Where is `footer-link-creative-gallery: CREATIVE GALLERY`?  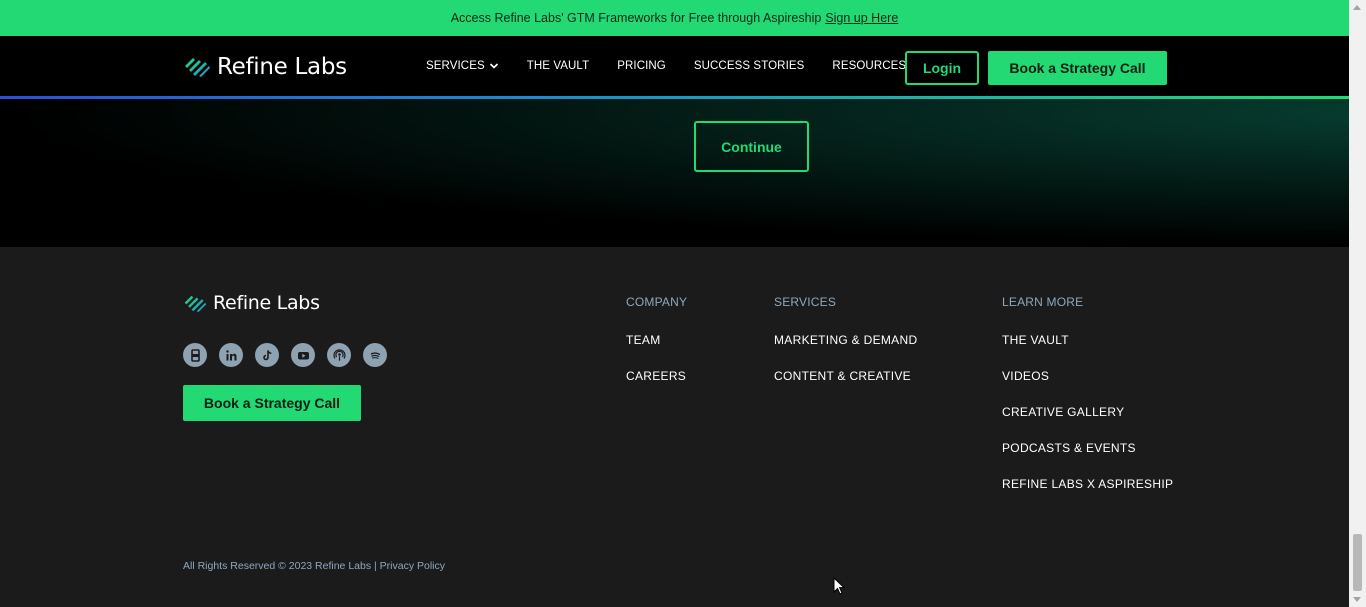 footer-link-creative-gallery: CREATIVE GALLERY is located at coordinates (1087, 412).